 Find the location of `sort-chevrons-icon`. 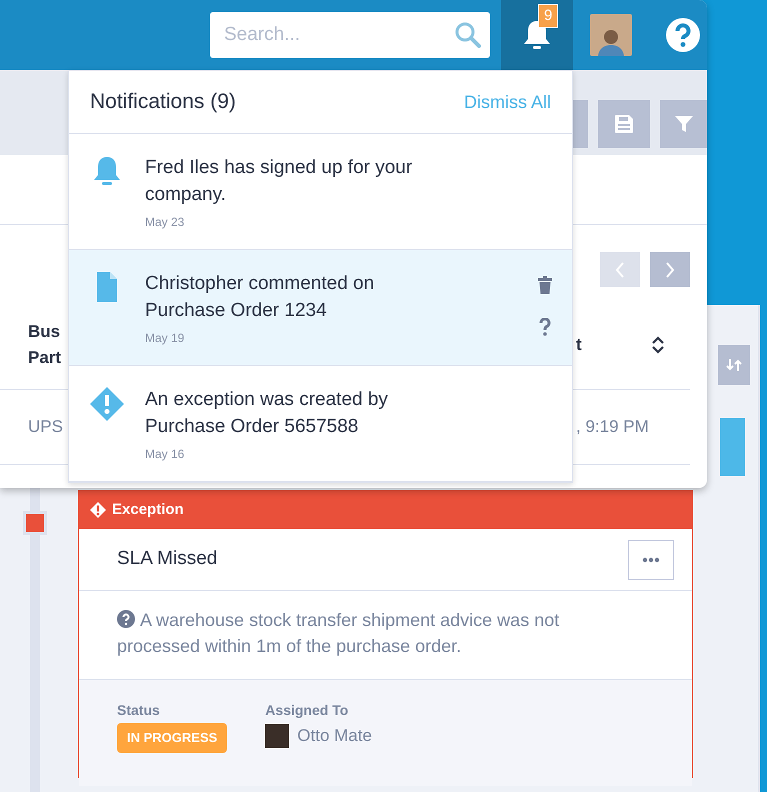

sort-chevrons-icon is located at coordinates (658, 344).